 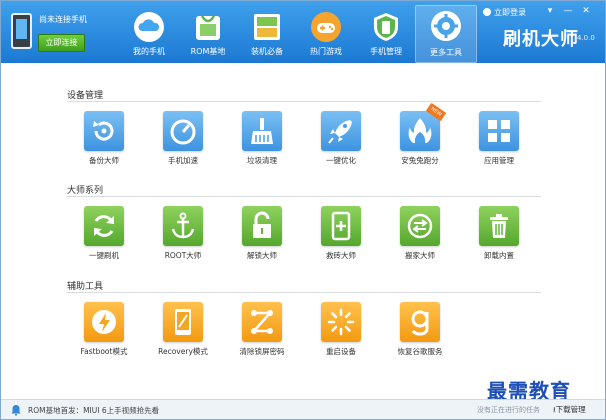 I want to click on tool-label: 搬家大师, so click(x=420, y=255).